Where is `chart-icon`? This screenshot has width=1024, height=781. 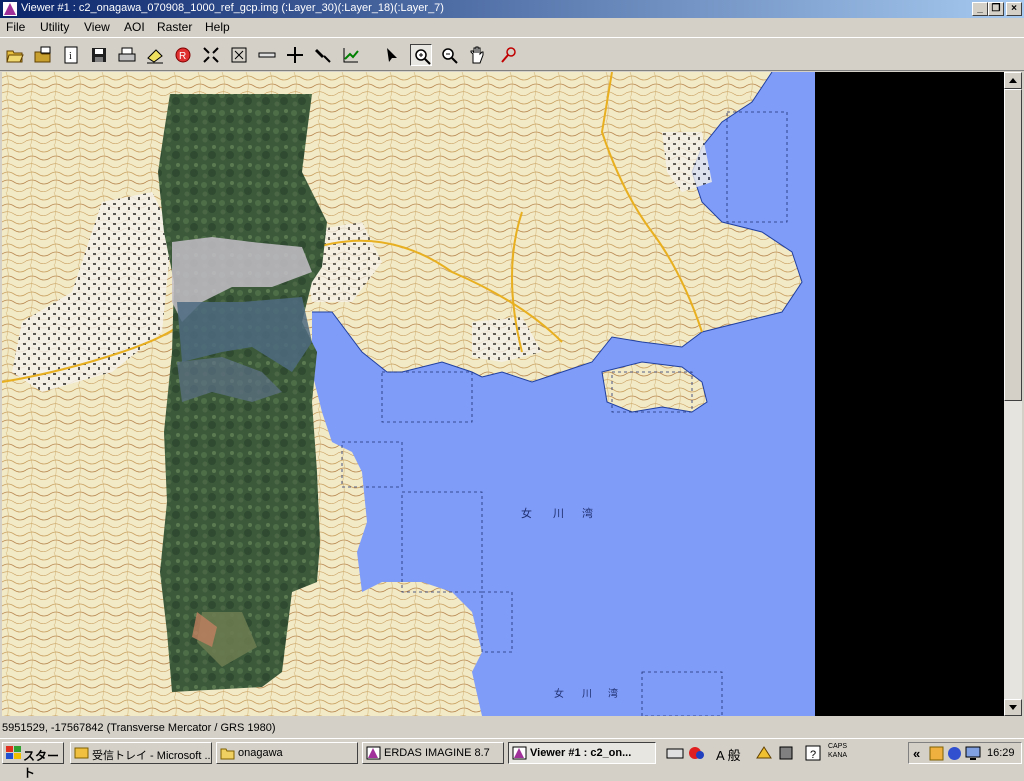
chart-icon is located at coordinates (351, 55).